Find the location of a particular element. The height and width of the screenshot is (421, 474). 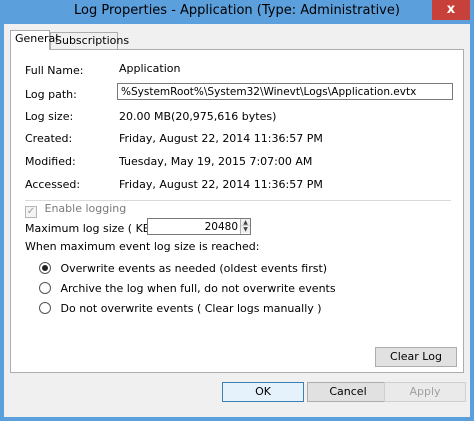

tab-subscriptions: Subscriptions is located at coordinates (89, 40).